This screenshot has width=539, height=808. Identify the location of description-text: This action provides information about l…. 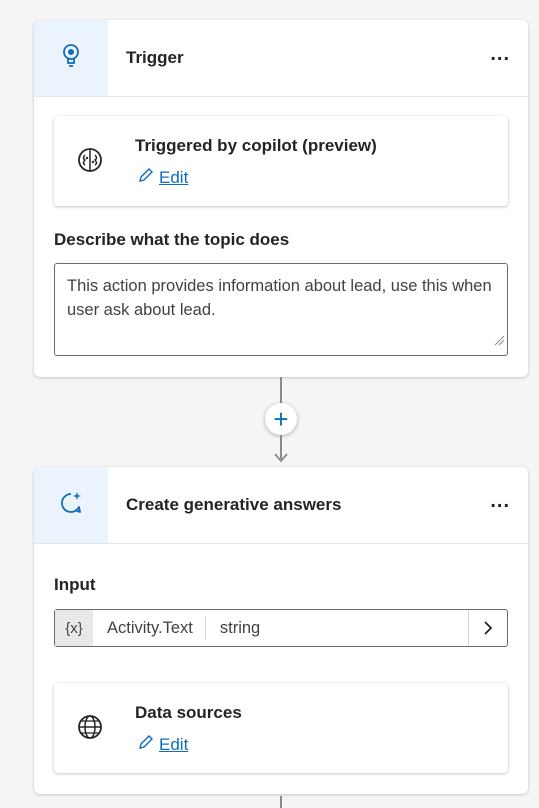
(279, 298).